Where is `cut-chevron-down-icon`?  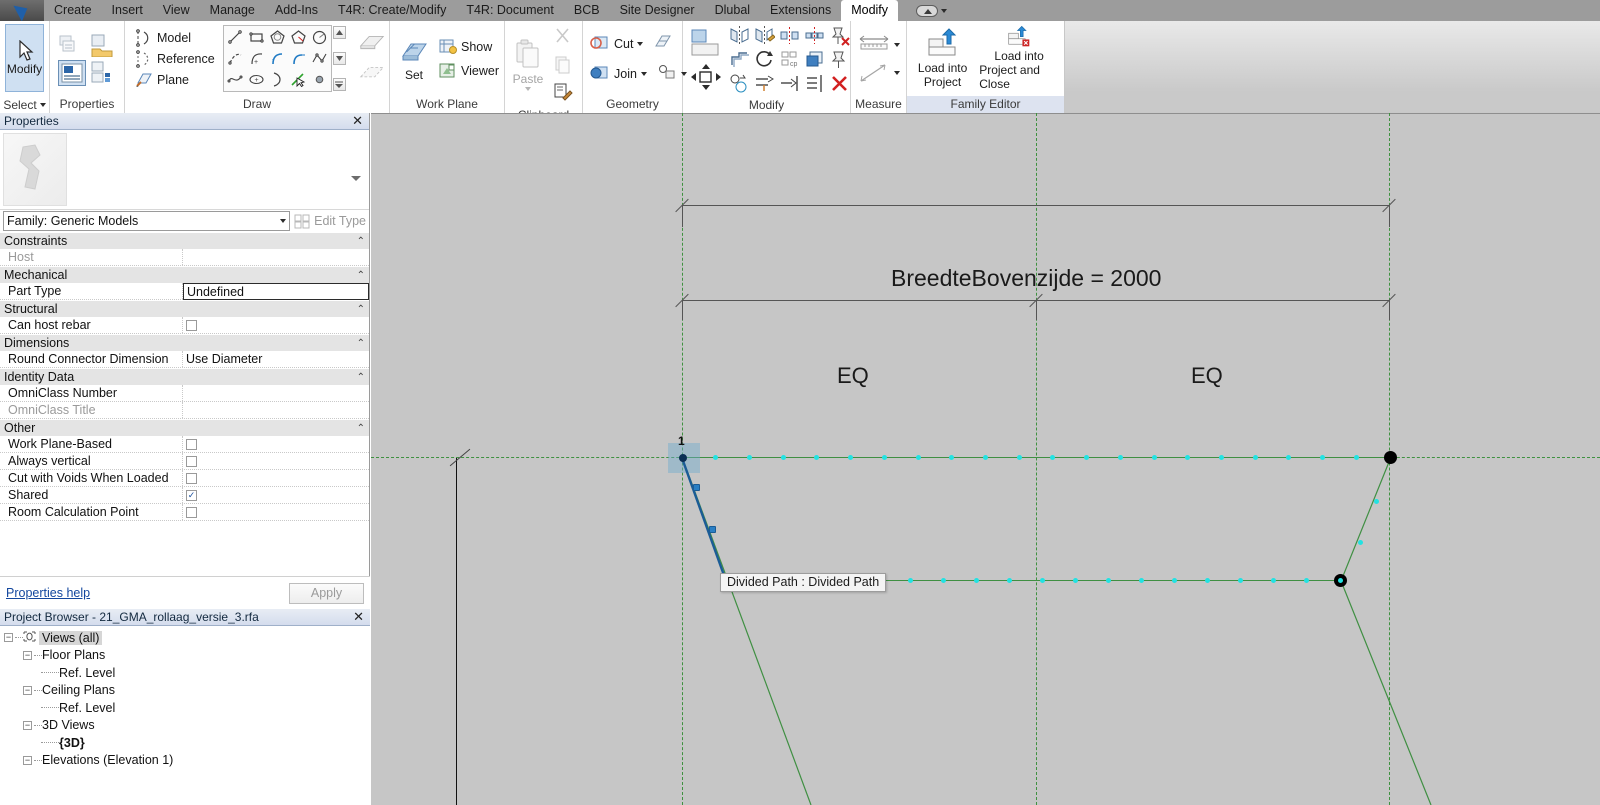 cut-chevron-down-icon is located at coordinates (640, 43).